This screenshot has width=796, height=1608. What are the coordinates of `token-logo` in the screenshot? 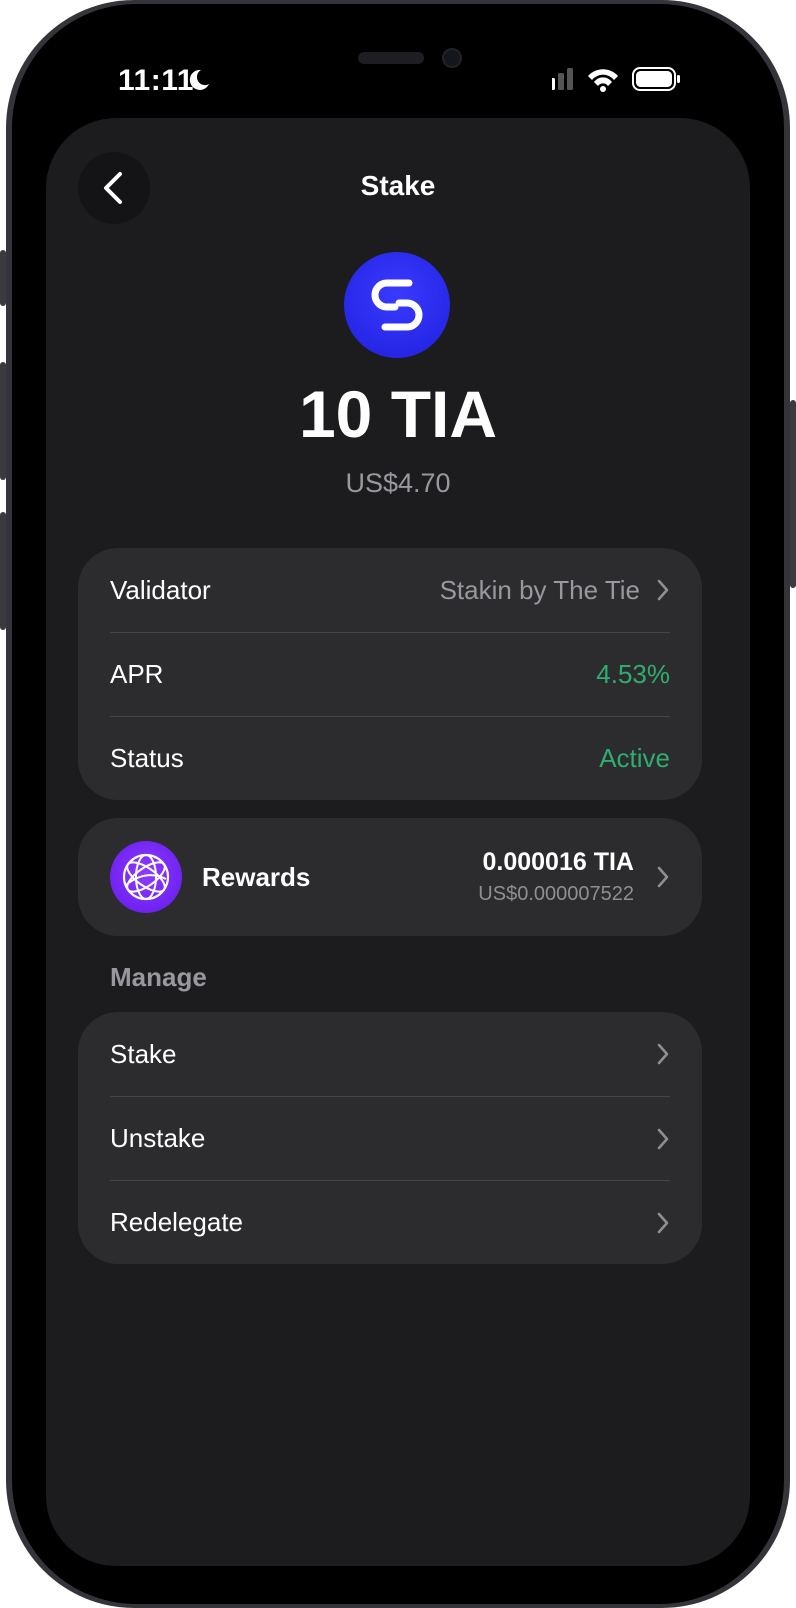 It's located at (397, 305).